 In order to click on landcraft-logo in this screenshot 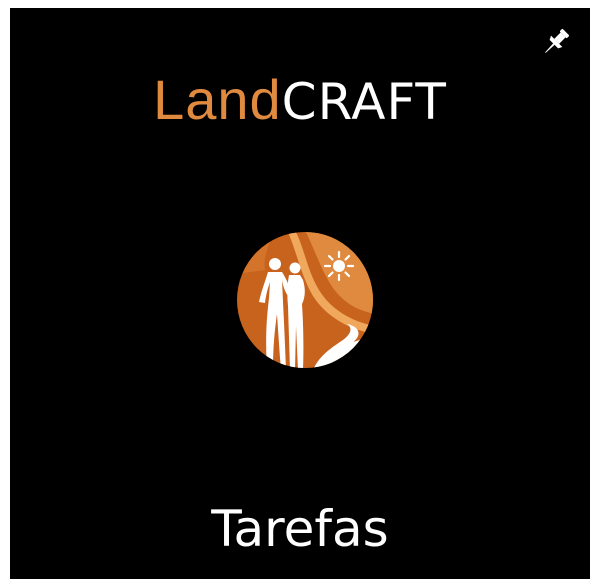, I will do `click(305, 300)`.